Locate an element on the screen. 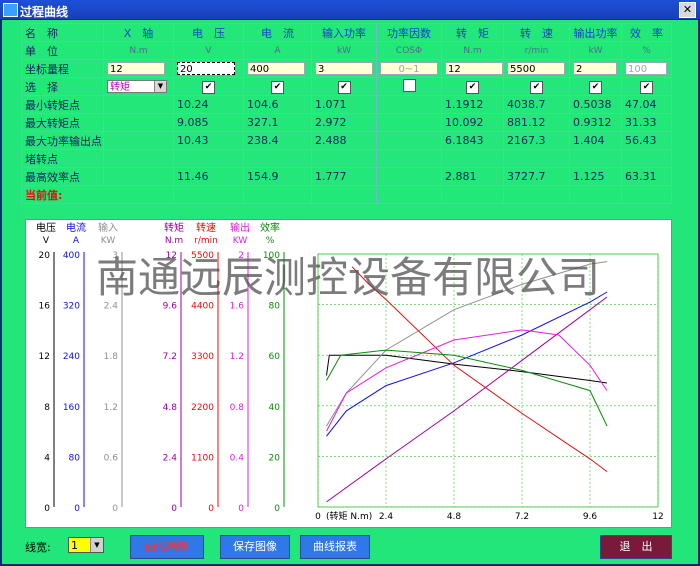 The height and width of the screenshot is (566, 700). table-cell: 10.24 is located at coordinates (208, 104).